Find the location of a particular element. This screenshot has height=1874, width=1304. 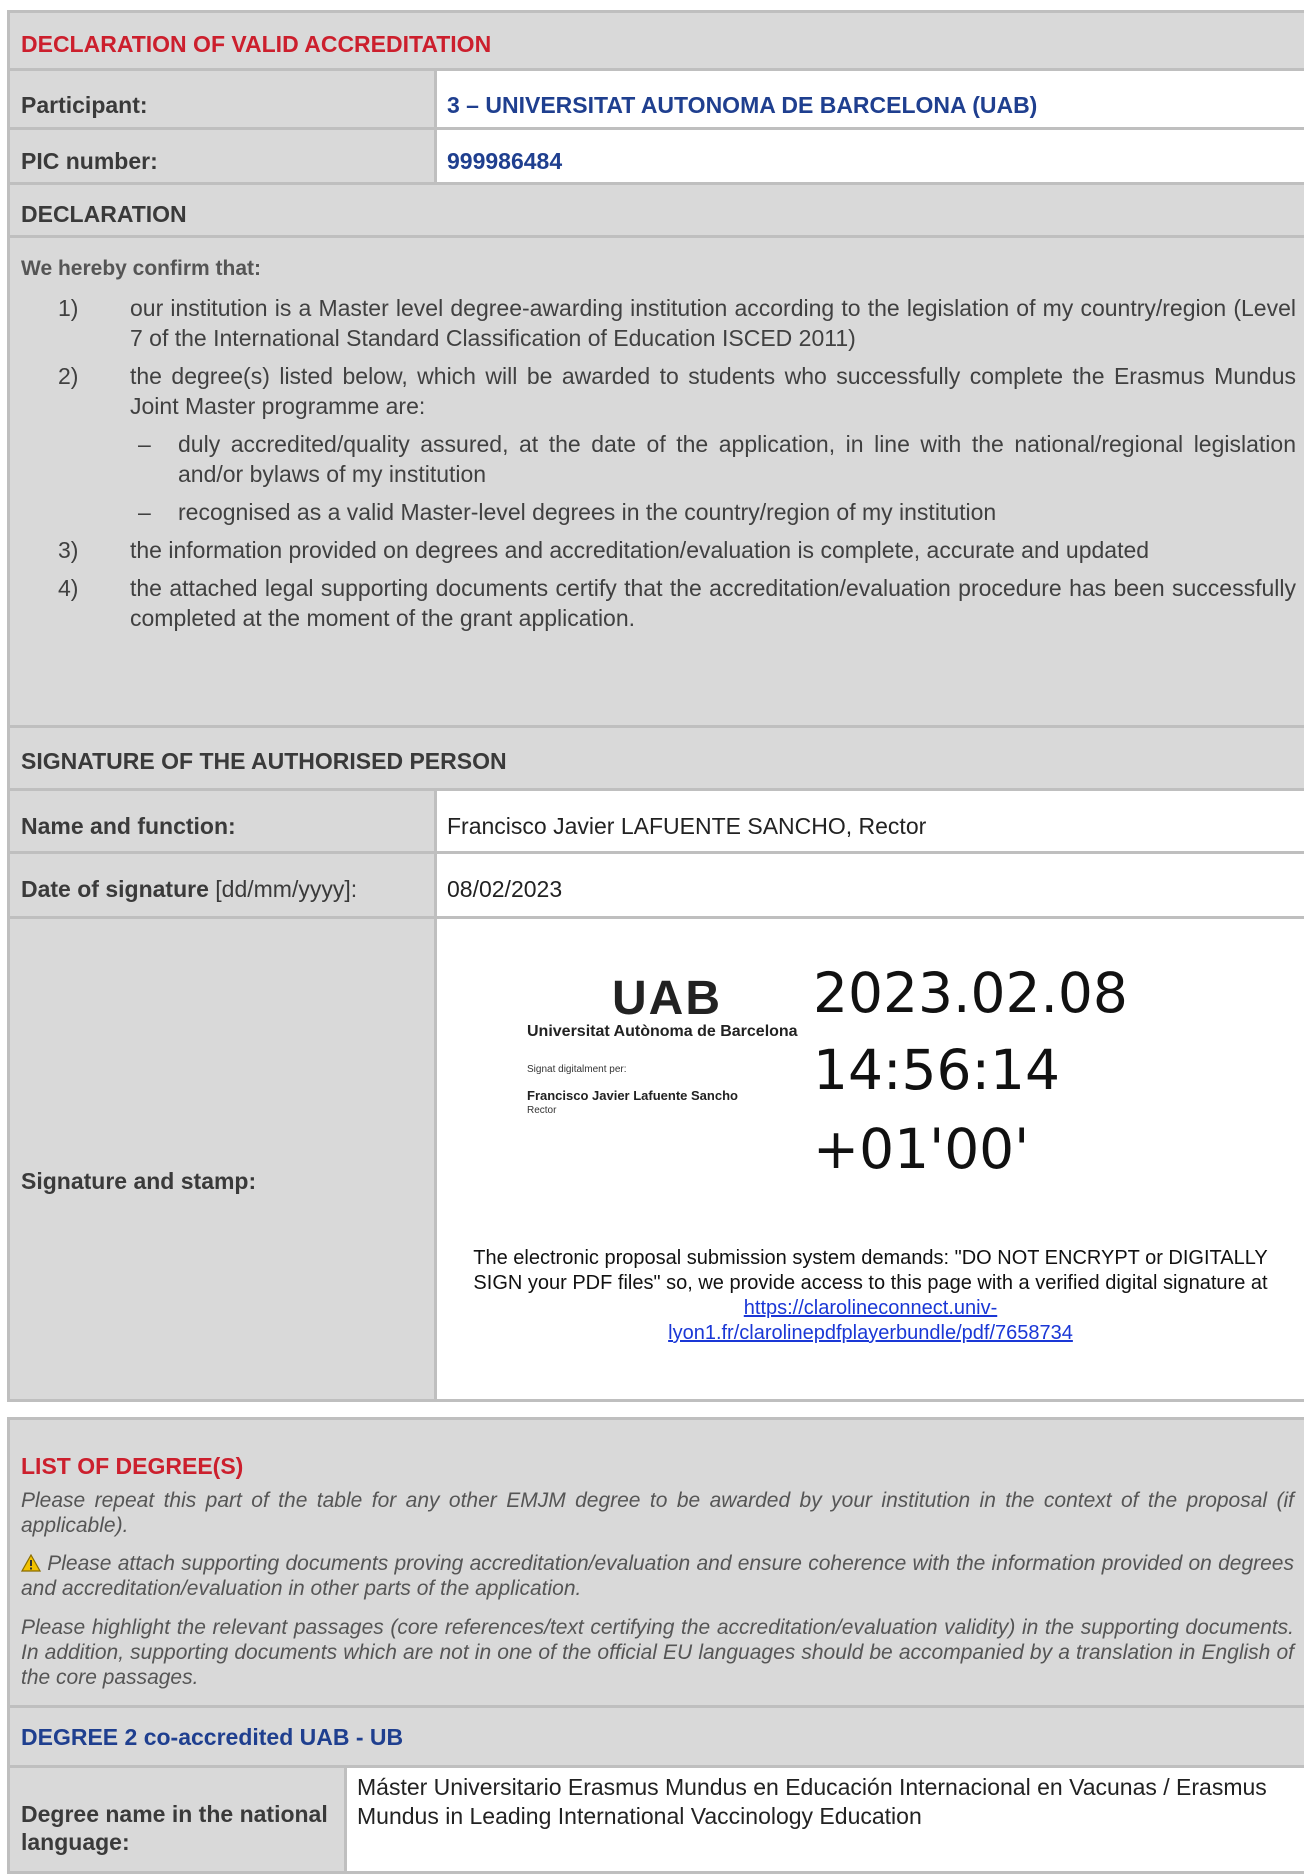

pic-label: PIC number: is located at coordinates (89, 161).